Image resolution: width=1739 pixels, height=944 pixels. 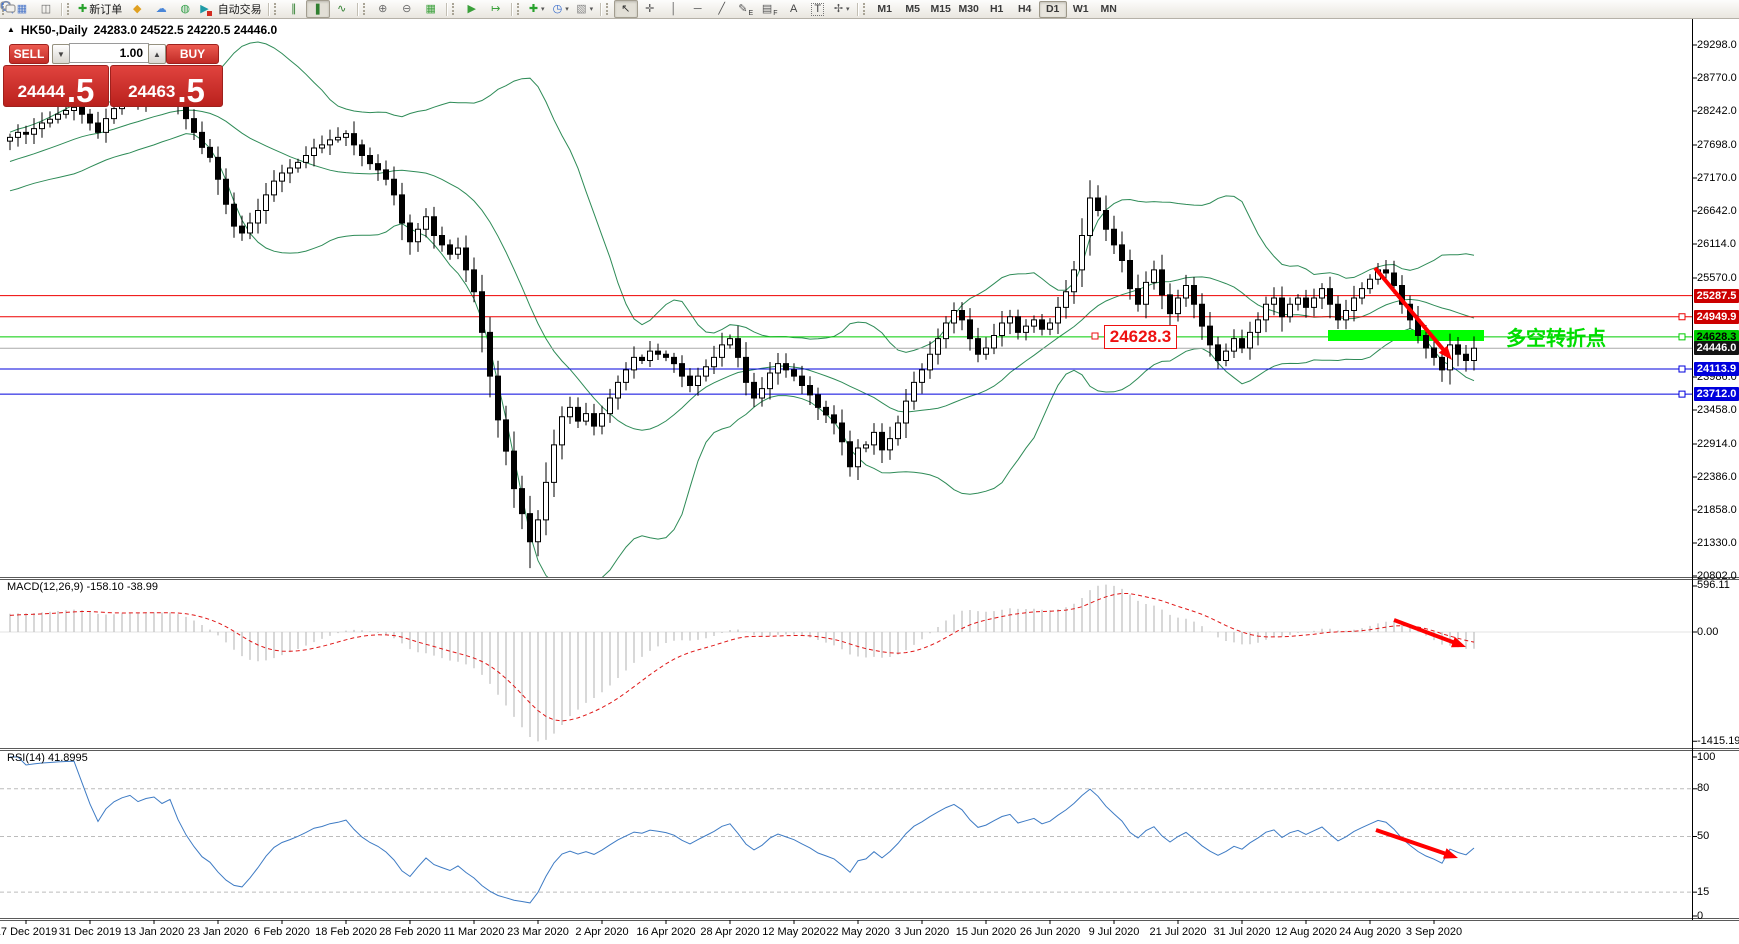 What do you see at coordinates (1717, 177) in the screenshot?
I see `price-axis-label: 27170.0` at bounding box center [1717, 177].